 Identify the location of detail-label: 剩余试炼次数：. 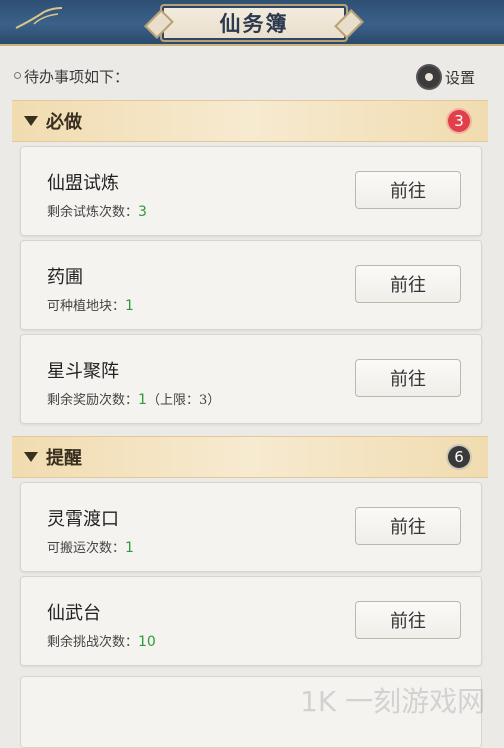
(93, 212).